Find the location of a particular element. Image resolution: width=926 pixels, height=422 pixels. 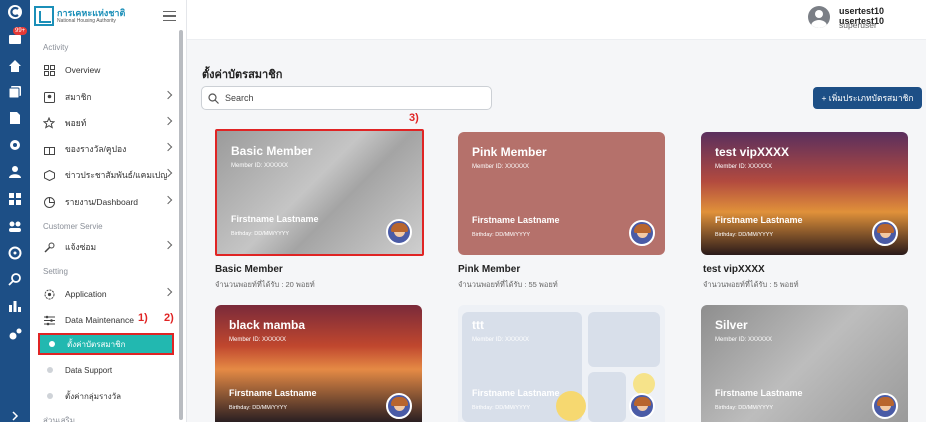

chick-illustration-icon is located at coordinates (571, 406).